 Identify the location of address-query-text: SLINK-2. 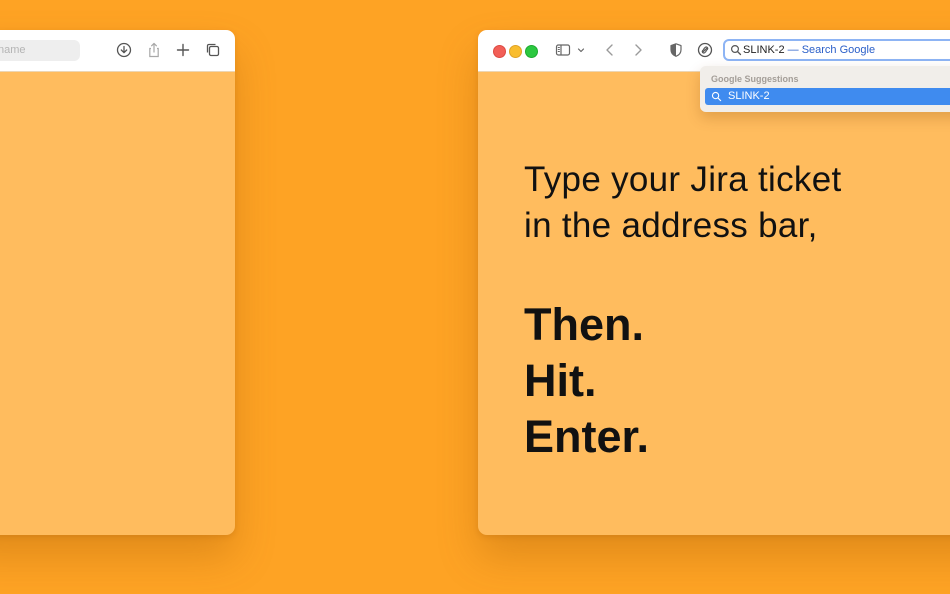
(764, 50).